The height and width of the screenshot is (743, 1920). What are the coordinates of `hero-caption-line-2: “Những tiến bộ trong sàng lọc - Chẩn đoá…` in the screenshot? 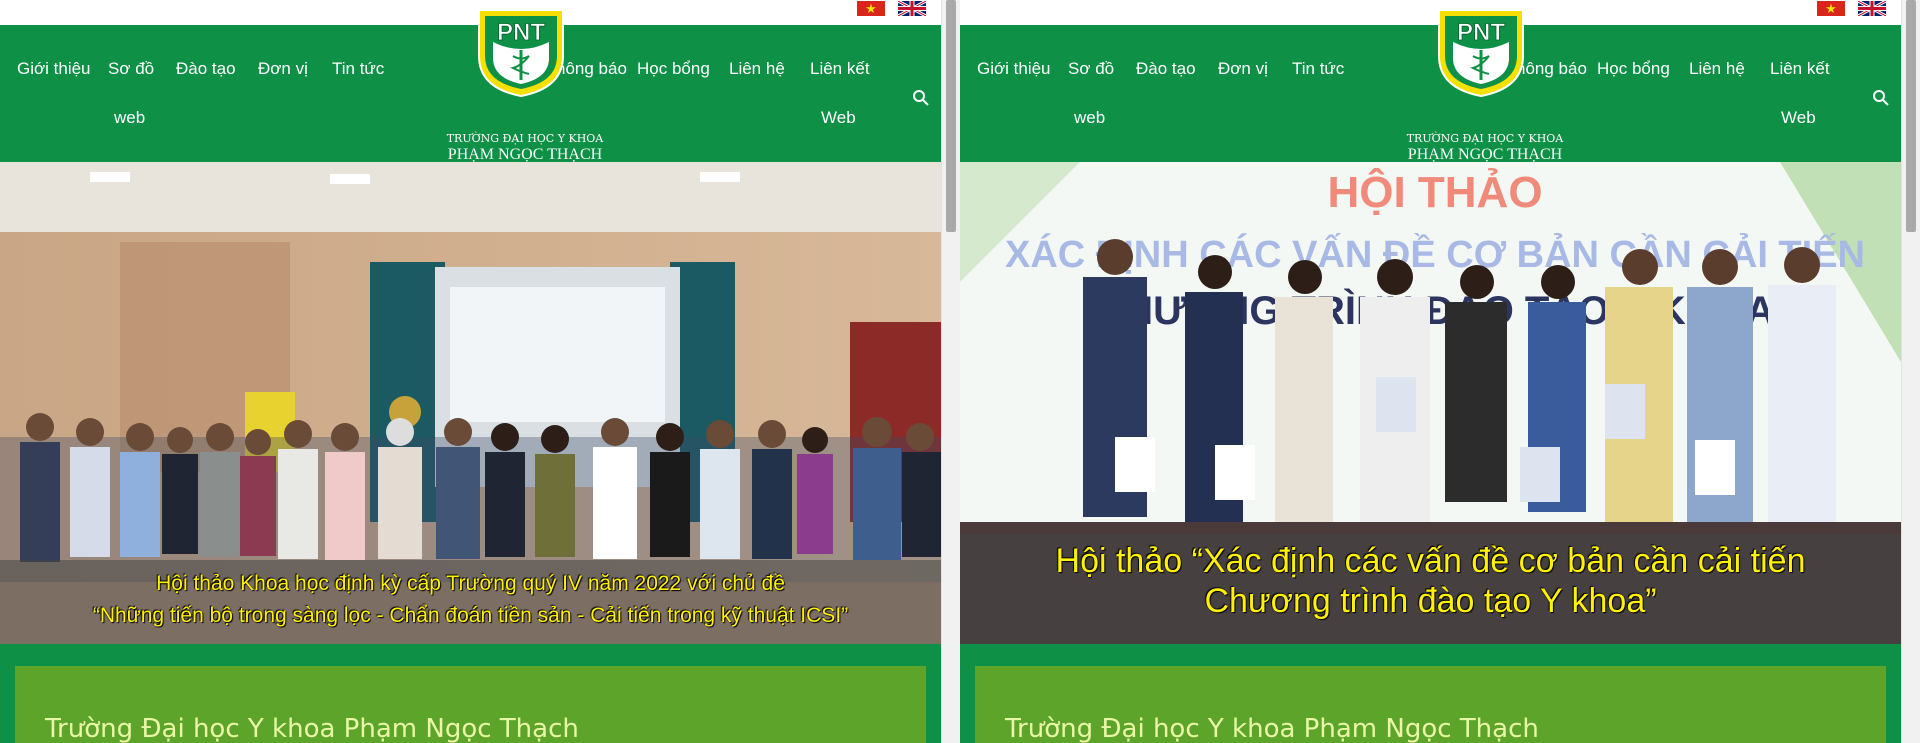 It's located at (470, 615).